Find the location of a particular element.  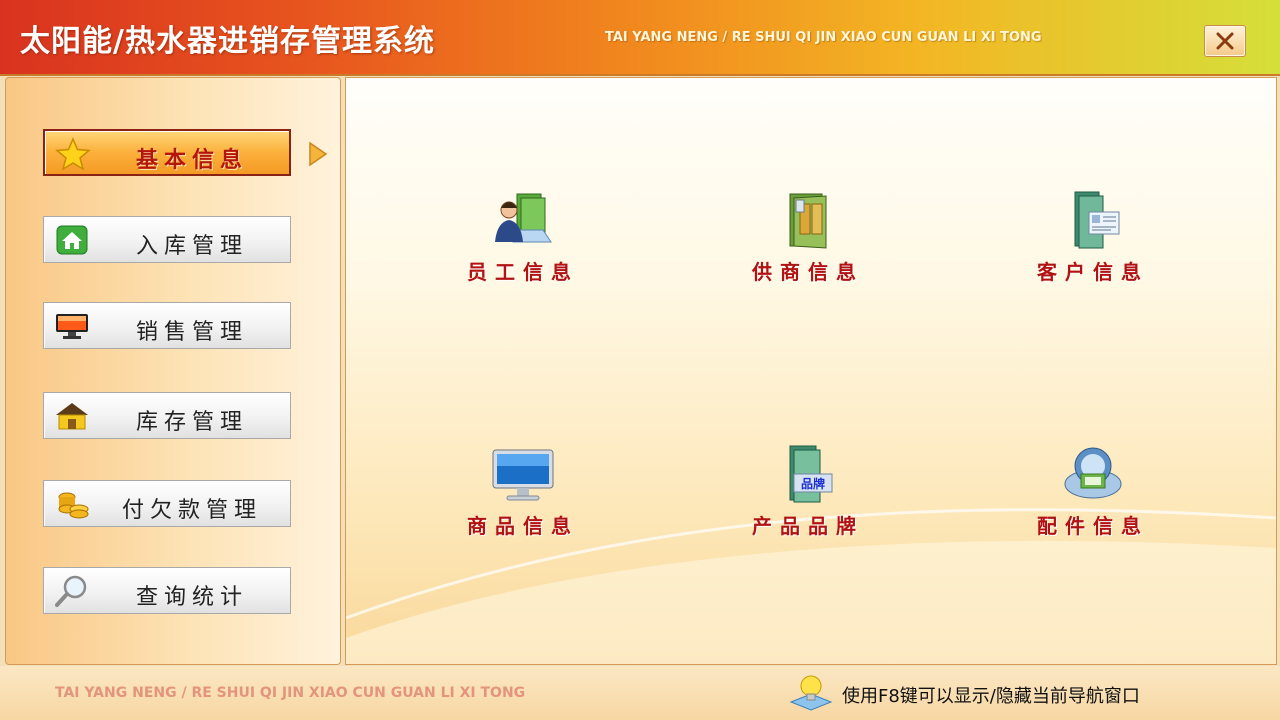

tile-label: 员工信息 is located at coordinates (523, 272).